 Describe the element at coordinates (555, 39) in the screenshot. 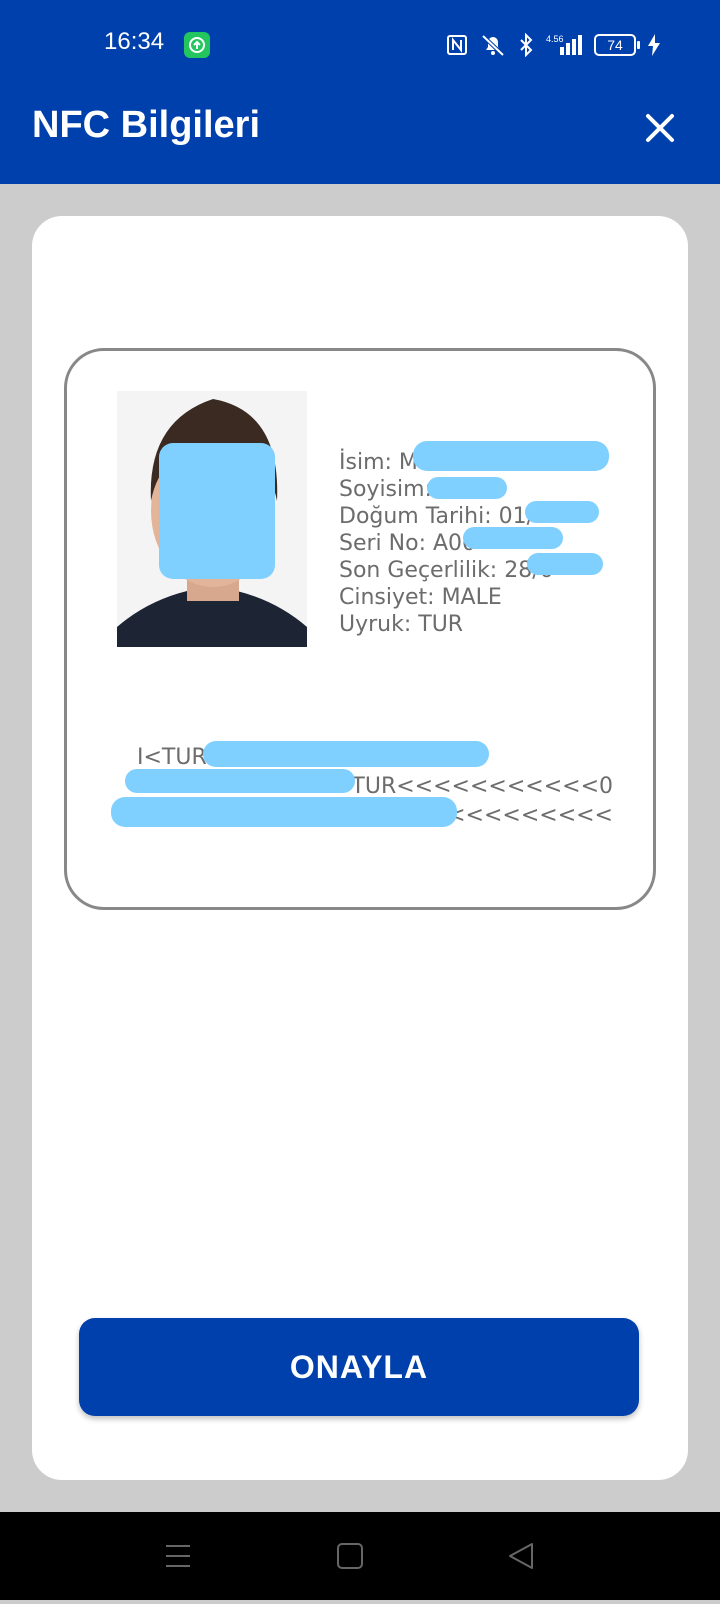

I see `network-speed: 4.56` at that location.